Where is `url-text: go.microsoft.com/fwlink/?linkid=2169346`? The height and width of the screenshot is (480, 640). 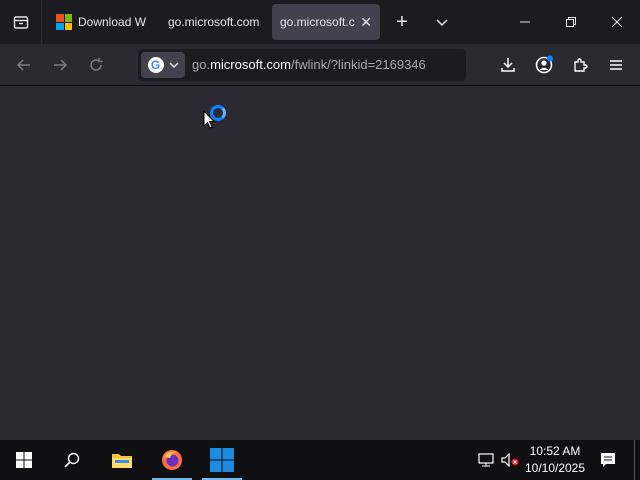 url-text: go.microsoft.com/fwlink/?linkid=2169346 is located at coordinates (309, 64).